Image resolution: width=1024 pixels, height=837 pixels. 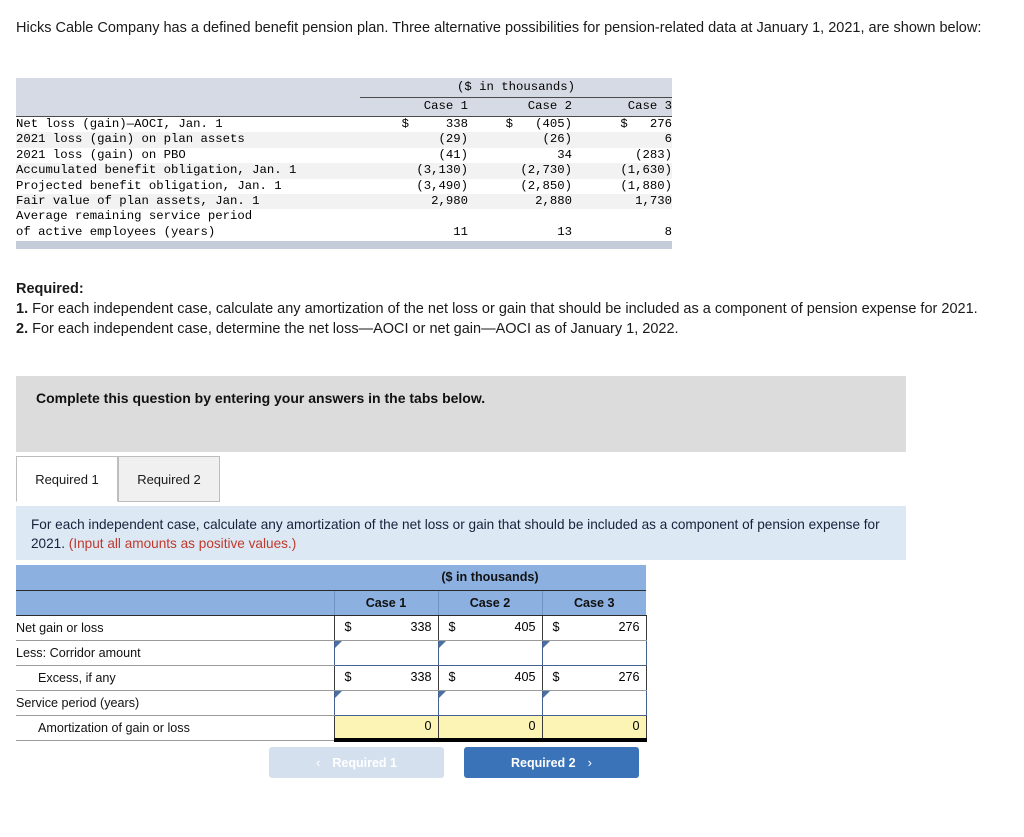 What do you see at coordinates (622, 201) in the screenshot?
I see `row-value-case-3: 1,730` at bounding box center [622, 201].